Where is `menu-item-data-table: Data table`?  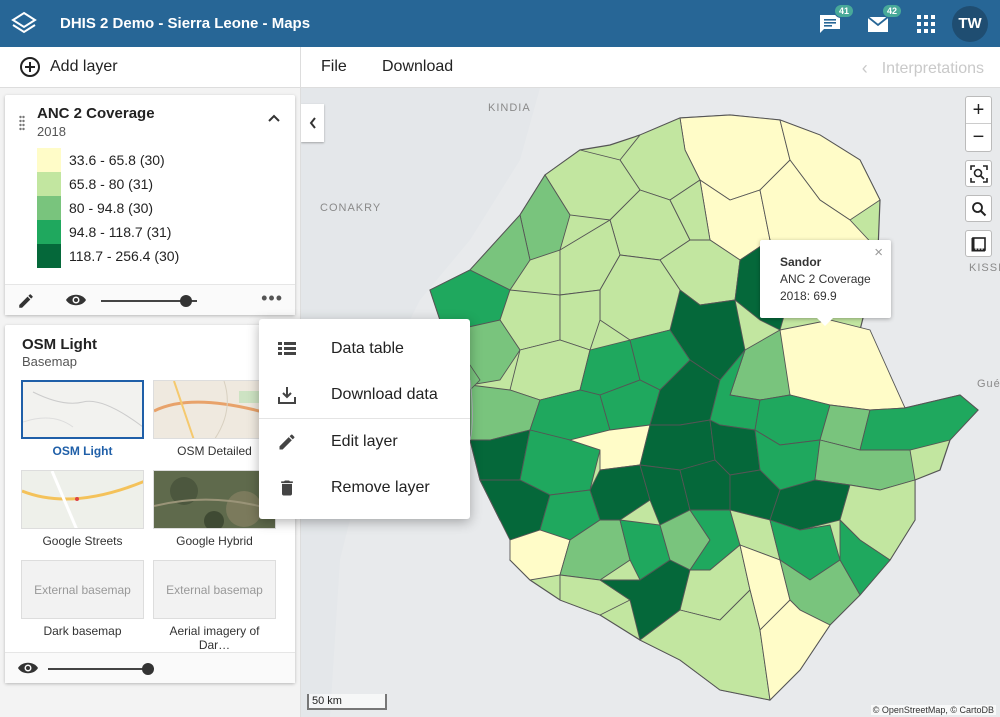 menu-item-data-table: Data table is located at coordinates (364, 349).